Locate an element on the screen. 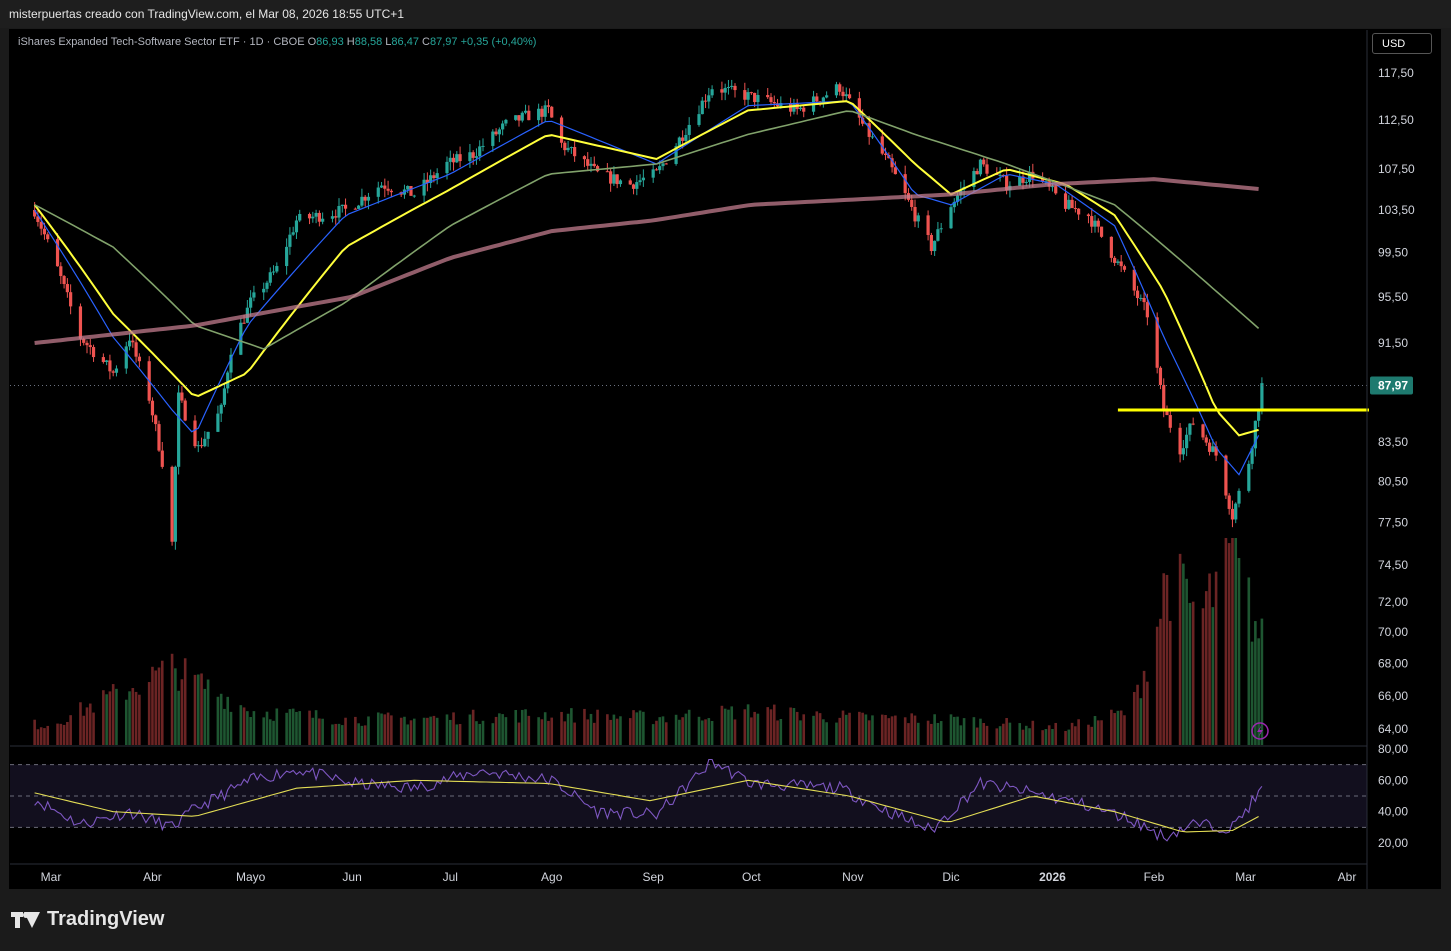  rsi-tick-label: 40,00 is located at coordinates (1393, 812).